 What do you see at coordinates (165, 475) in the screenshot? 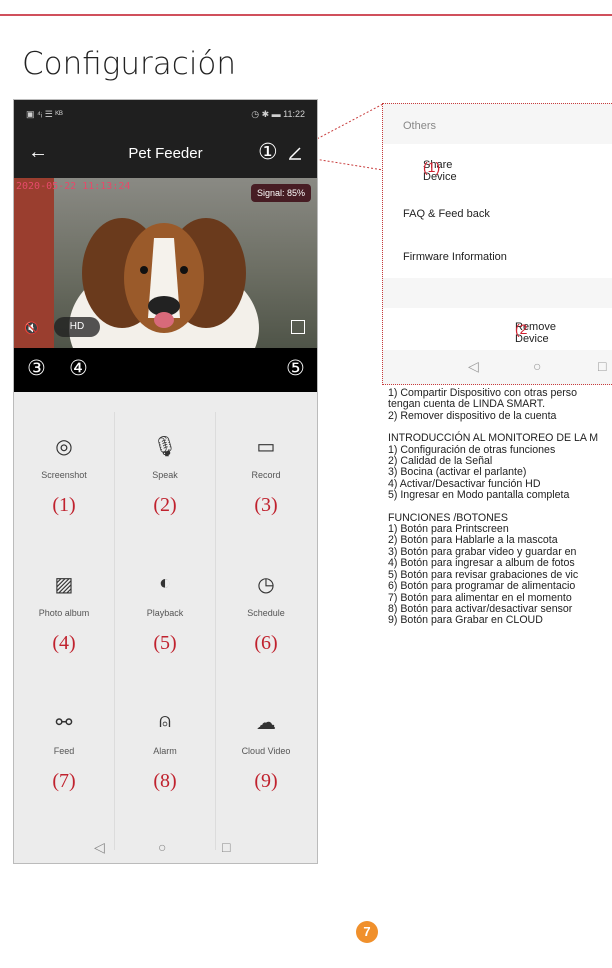
I see `button-label: Speak` at bounding box center [165, 475].